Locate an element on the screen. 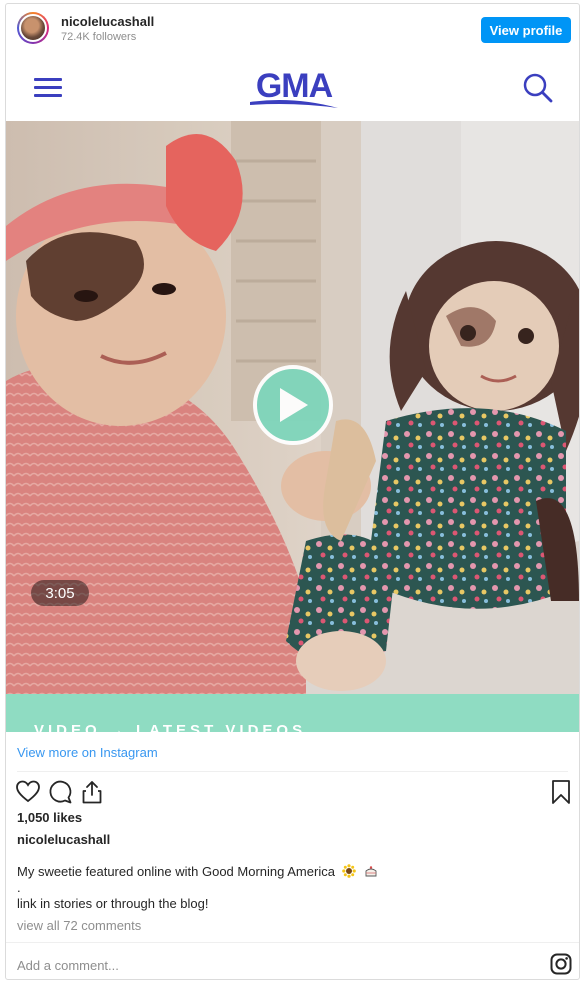 The width and height of the screenshot is (584, 983). search-icon is located at coordinates (538, 88).